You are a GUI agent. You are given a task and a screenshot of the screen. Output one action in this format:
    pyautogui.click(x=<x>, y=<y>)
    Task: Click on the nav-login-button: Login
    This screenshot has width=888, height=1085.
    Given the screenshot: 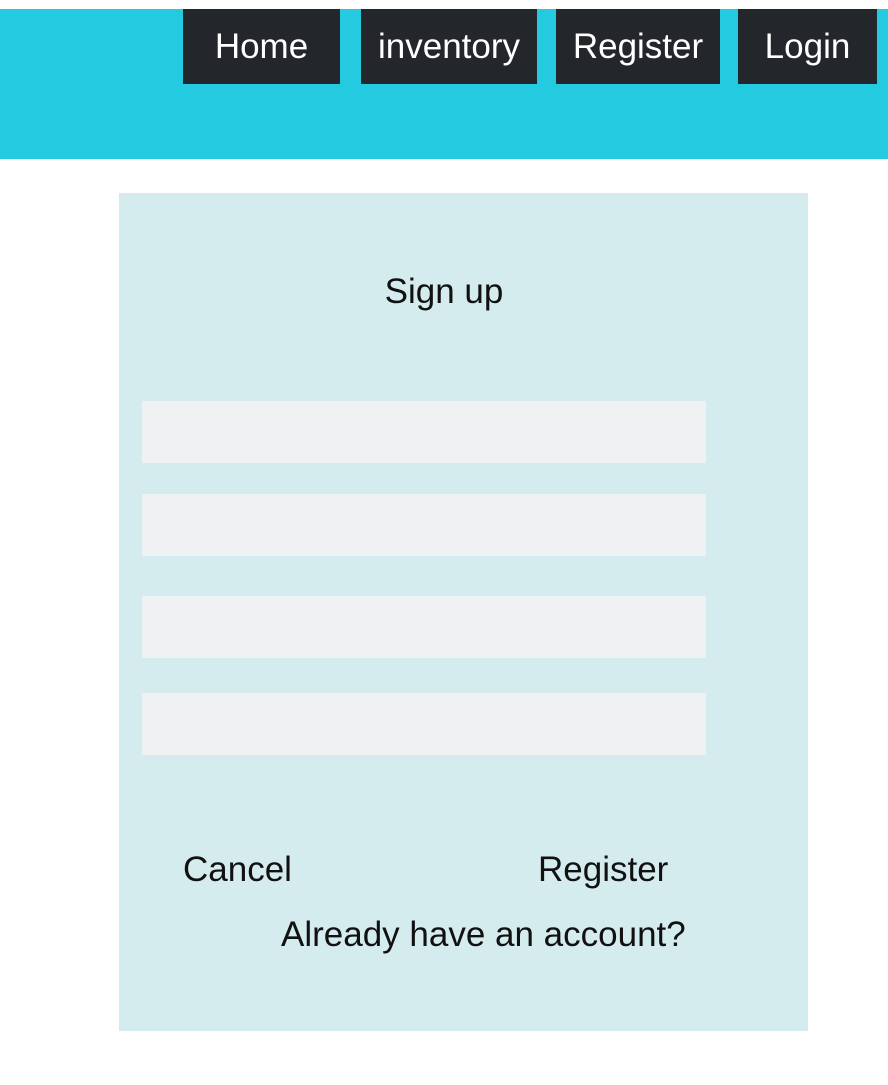 What is the action you would take?
    pyautogui.click(x=807, y=46)
    